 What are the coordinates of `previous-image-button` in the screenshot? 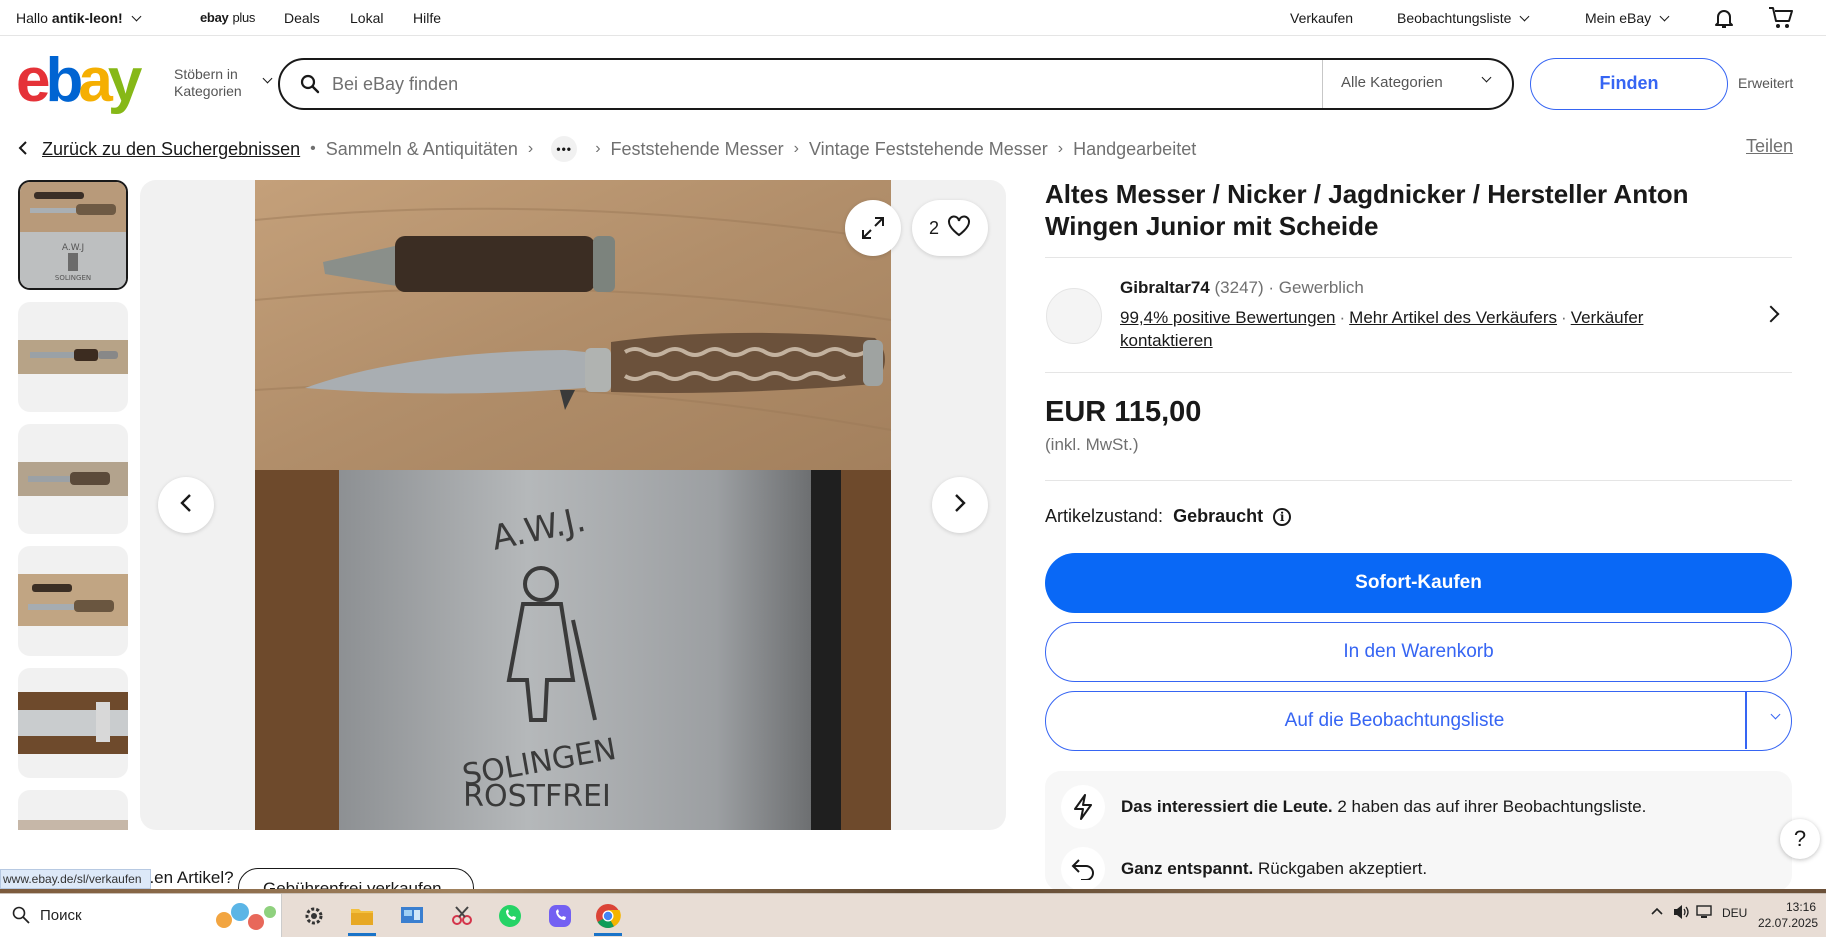 It's located at (186, 505).